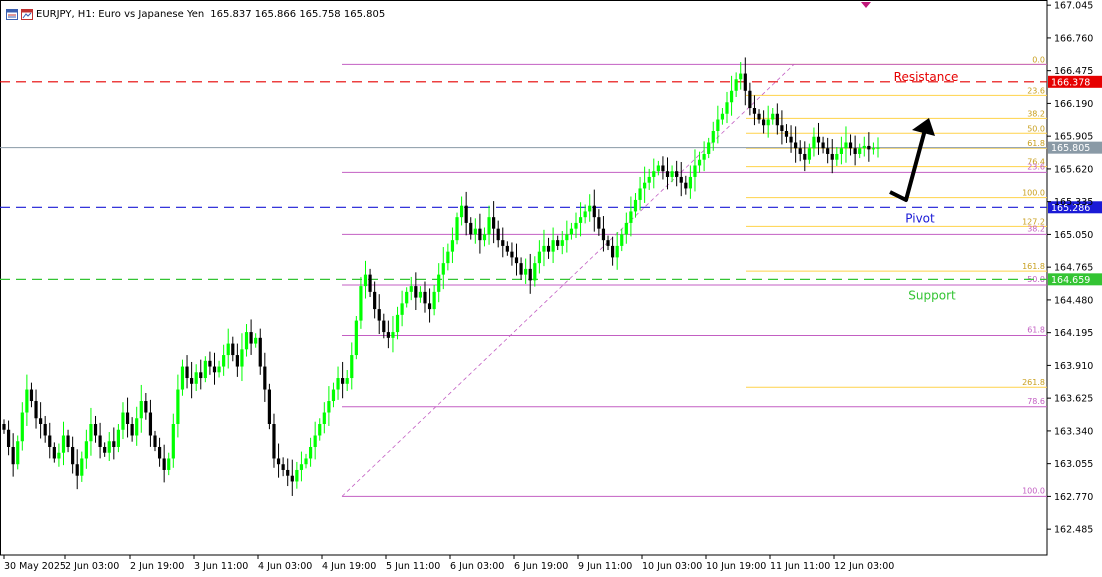  I want to click on y-tick-label: 165.905, so click(1073, 137).